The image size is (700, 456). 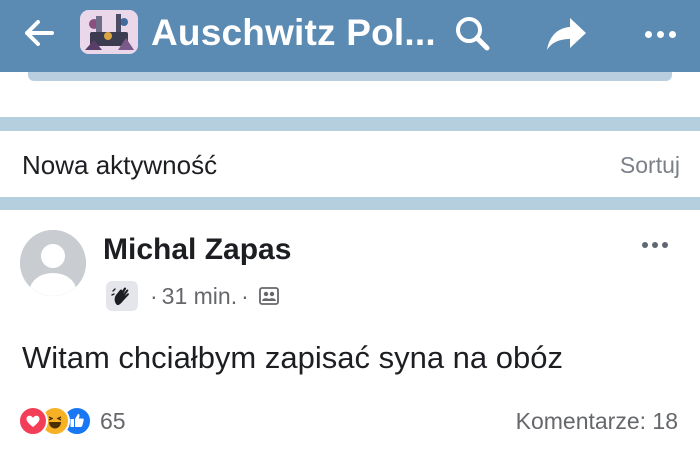 What do you see at coordinates (113, 420) in the screenshot?
I see `reaction-count: 65` at bounding box center [113, 420].